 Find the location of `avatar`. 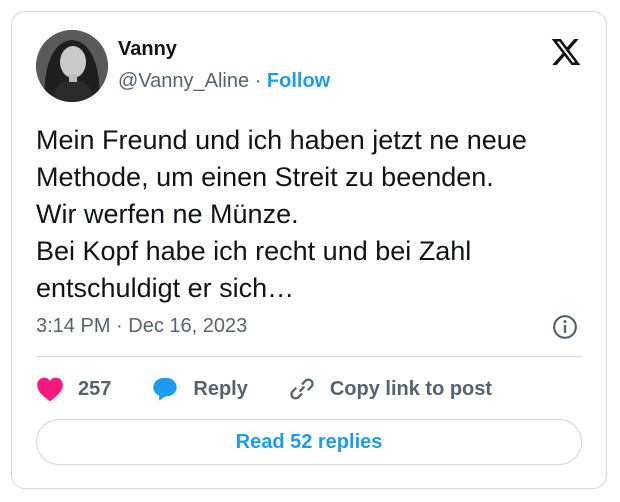

avatar is located at coordinates (72, 66).